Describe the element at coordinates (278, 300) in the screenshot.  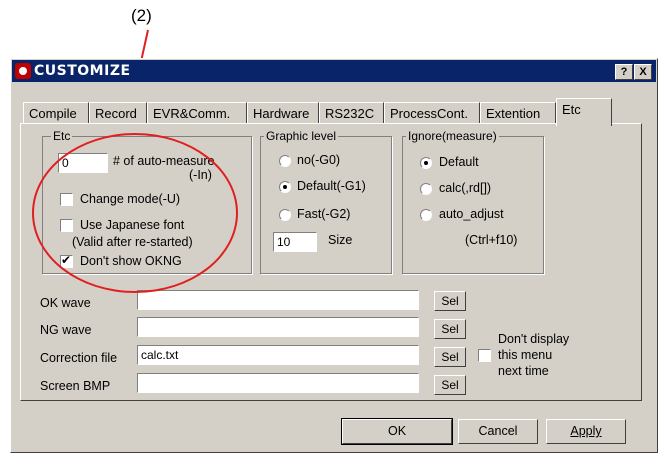
I see `ok-wave-input` at that location.